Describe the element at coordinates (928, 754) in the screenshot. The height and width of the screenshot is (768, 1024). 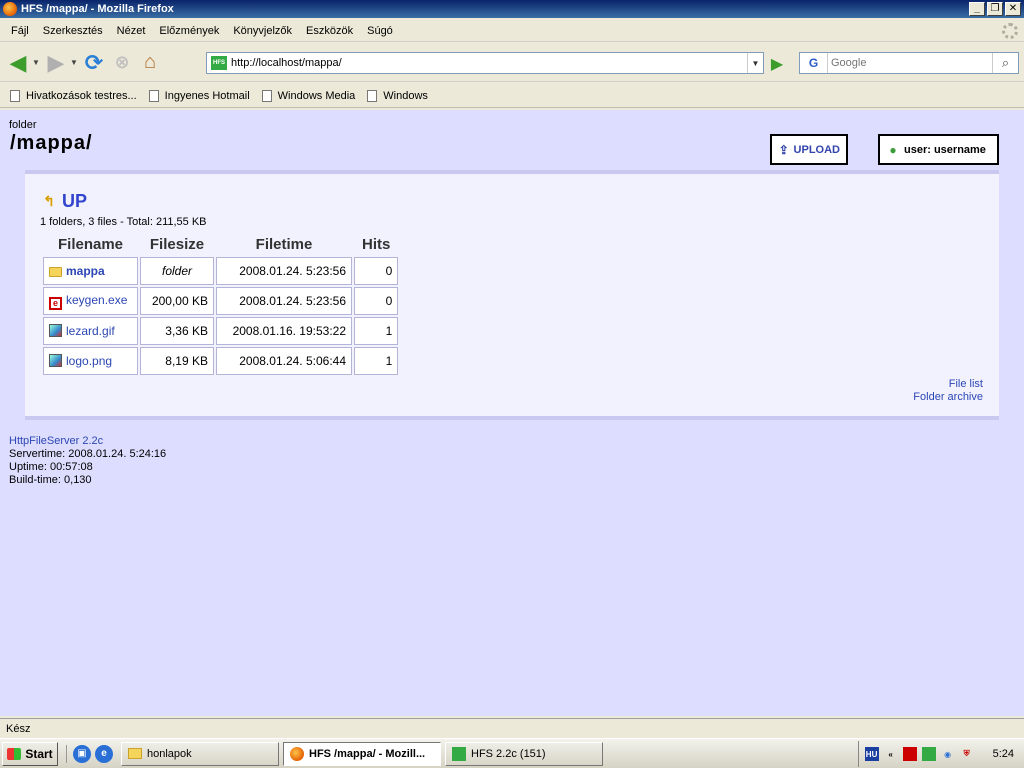
I see `hfs-tray-icon` at that location.